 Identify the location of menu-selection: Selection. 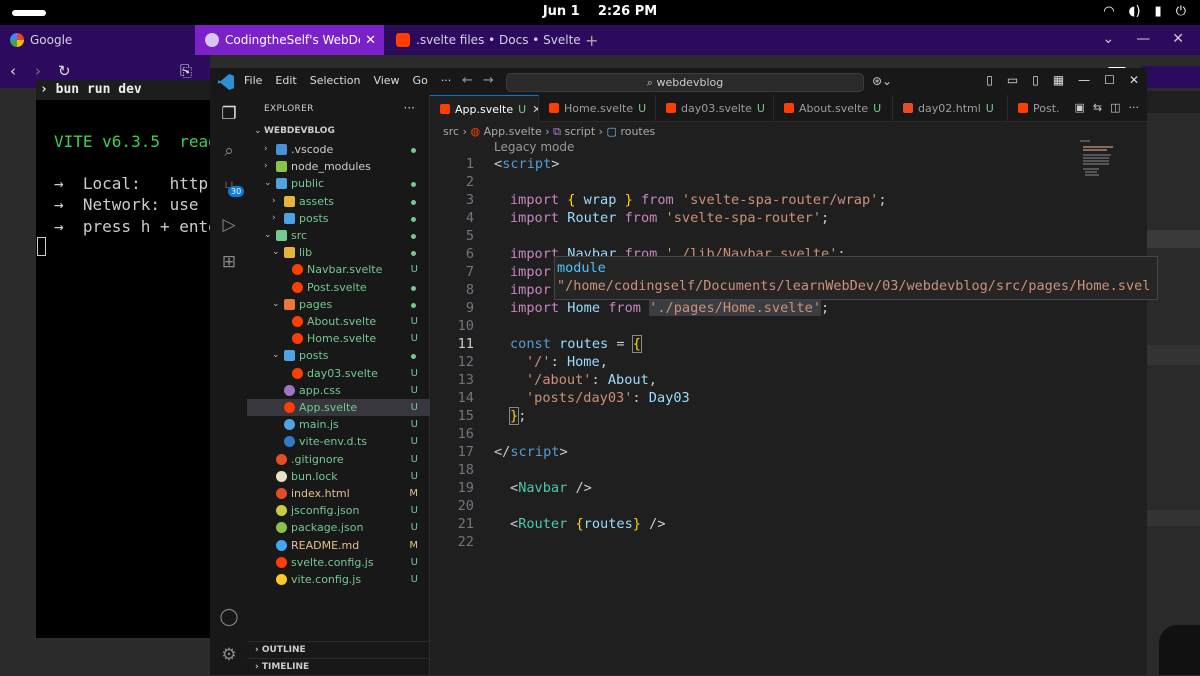
(335, 80).